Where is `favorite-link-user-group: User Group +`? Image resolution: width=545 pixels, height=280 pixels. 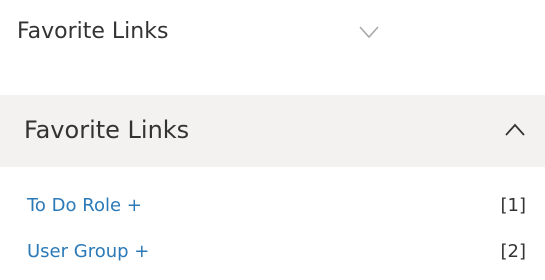
favorite-link-user-group: User Group + is located at coordinates (88, 252).